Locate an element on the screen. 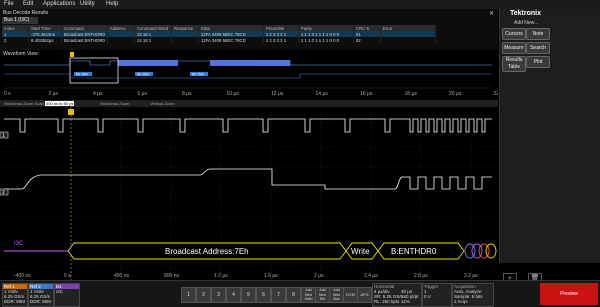 The height and width of the screenshot is (307, 600). tick-label: 2.8 µs is located at coordinates (421, 276).